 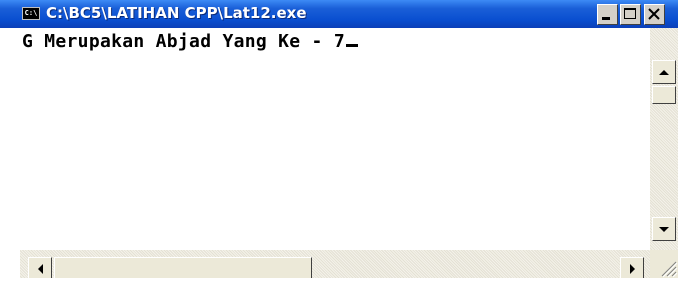 I want to click on minimize-icon, so click(x=606, y=18).